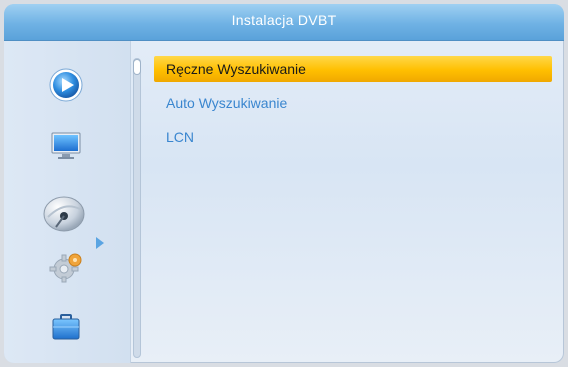  Describe the element at coordinates (66, 85) in the screenshot. I see `play-icon` at that location.